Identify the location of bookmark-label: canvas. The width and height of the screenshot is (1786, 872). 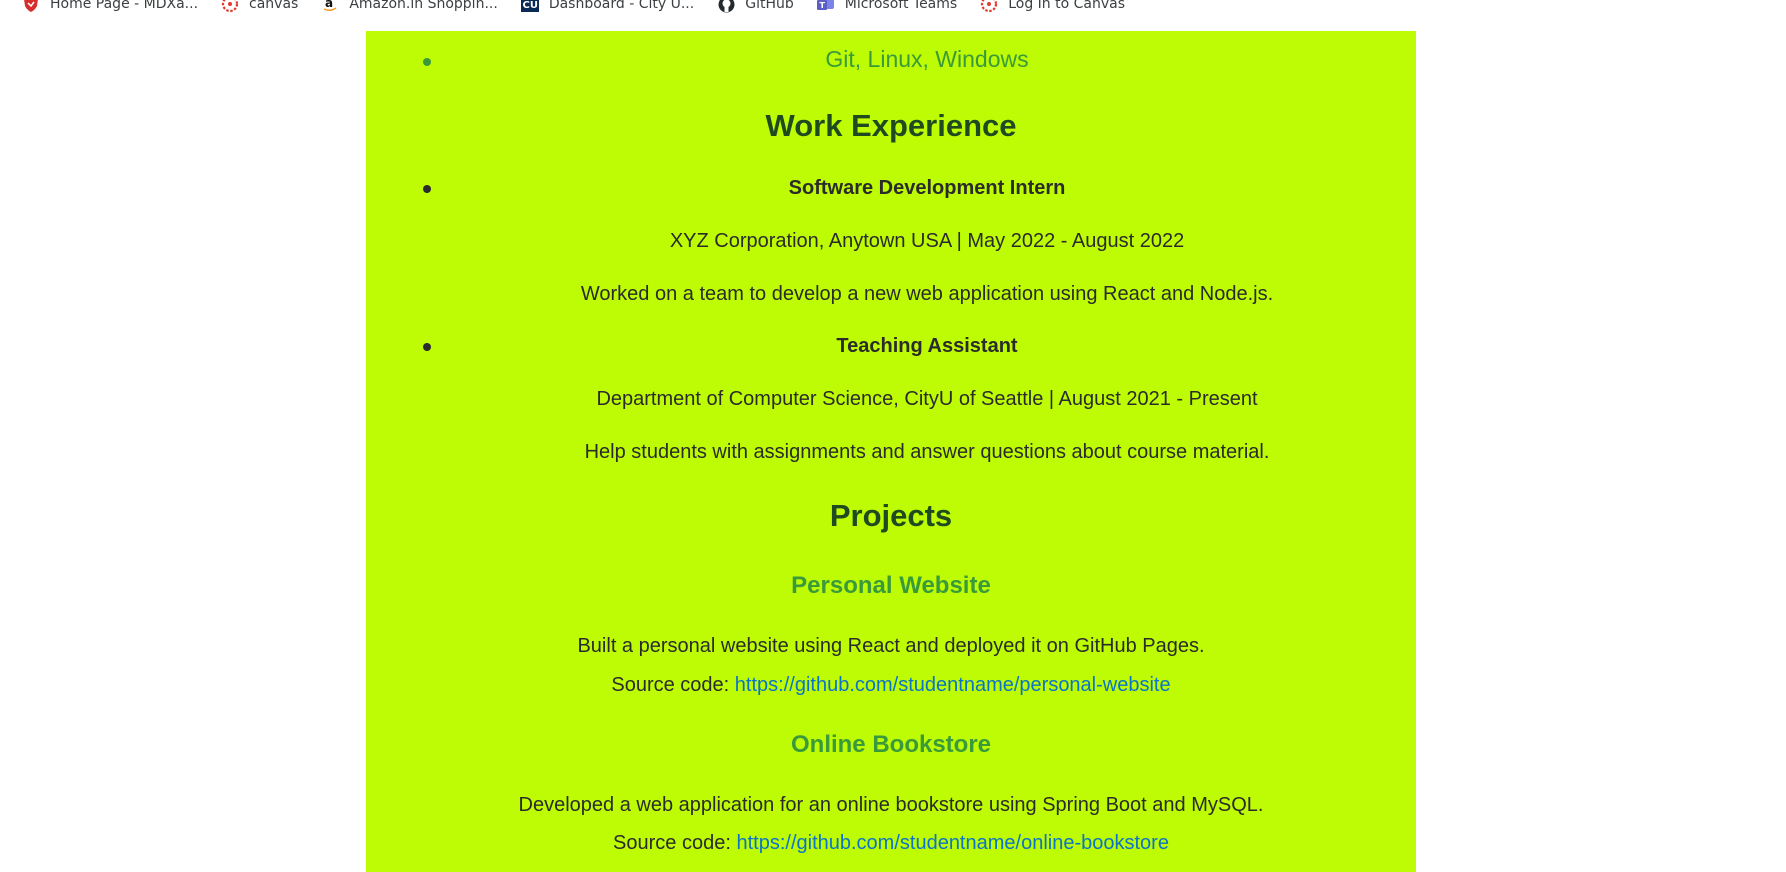
(274, 6).